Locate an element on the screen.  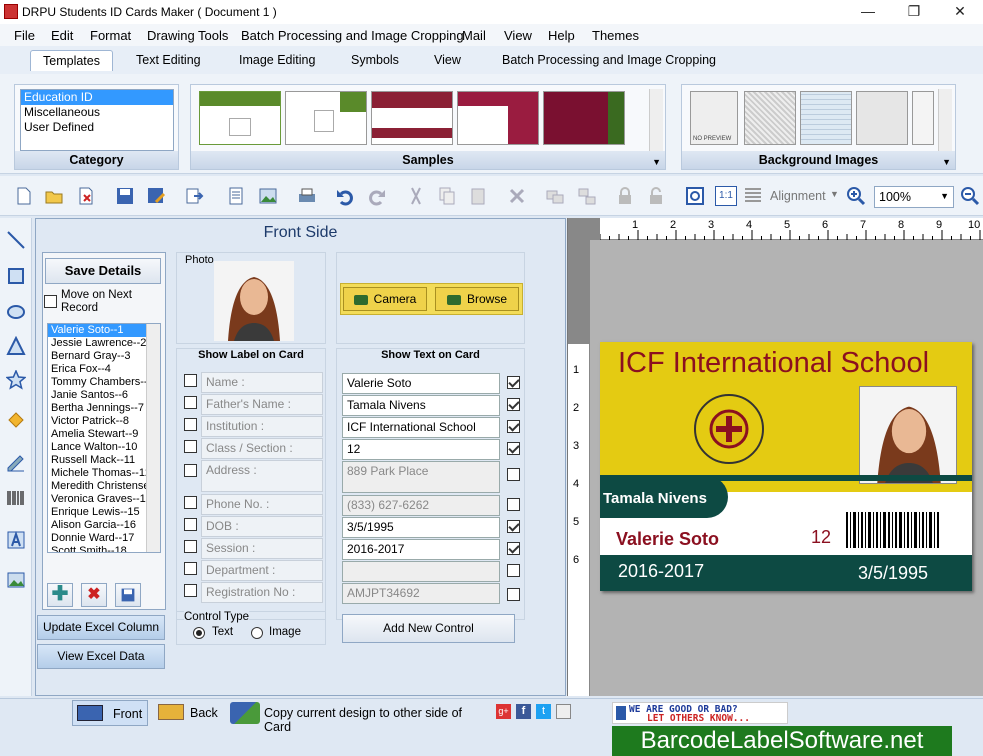
value-dob: 3/5/1995 is located at coordinates (421, 527).